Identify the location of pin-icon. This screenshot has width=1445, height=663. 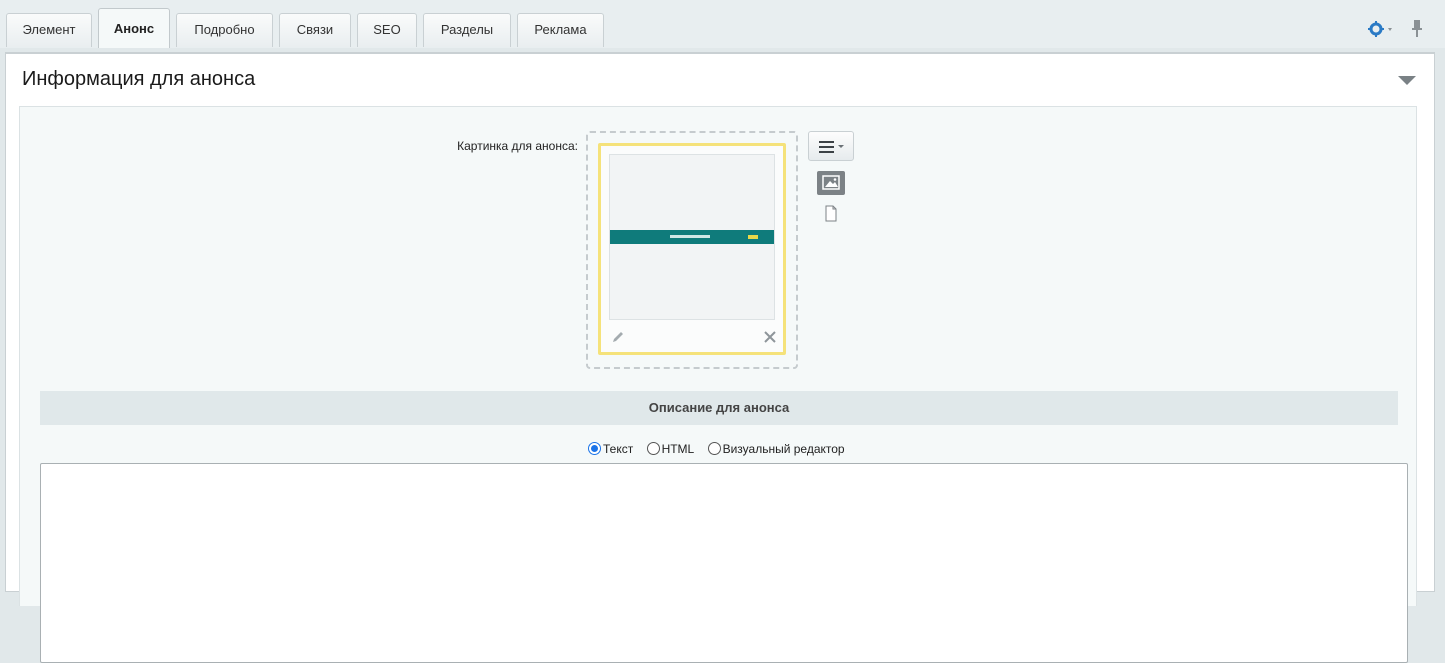
(1417, 28).